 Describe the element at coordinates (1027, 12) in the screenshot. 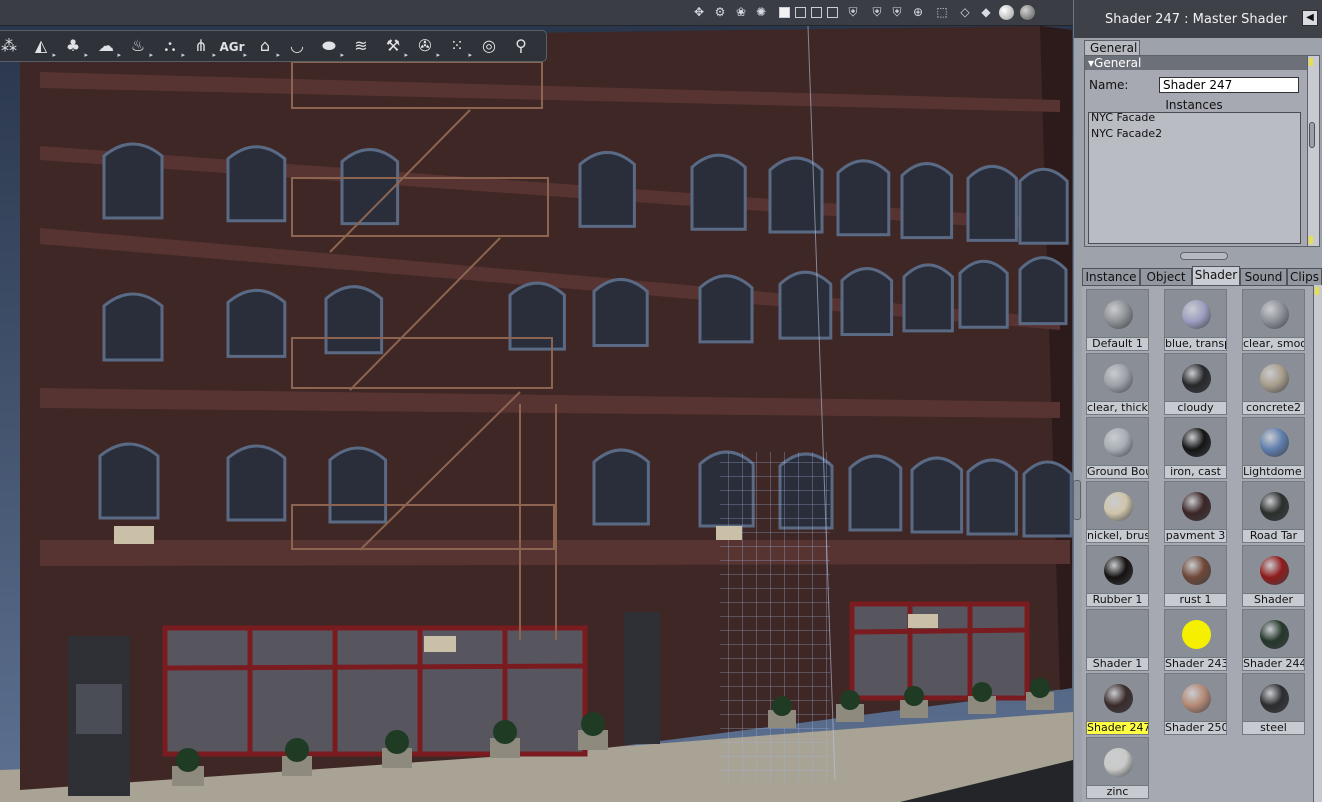

I see `textured-sphere-icon` at that location.